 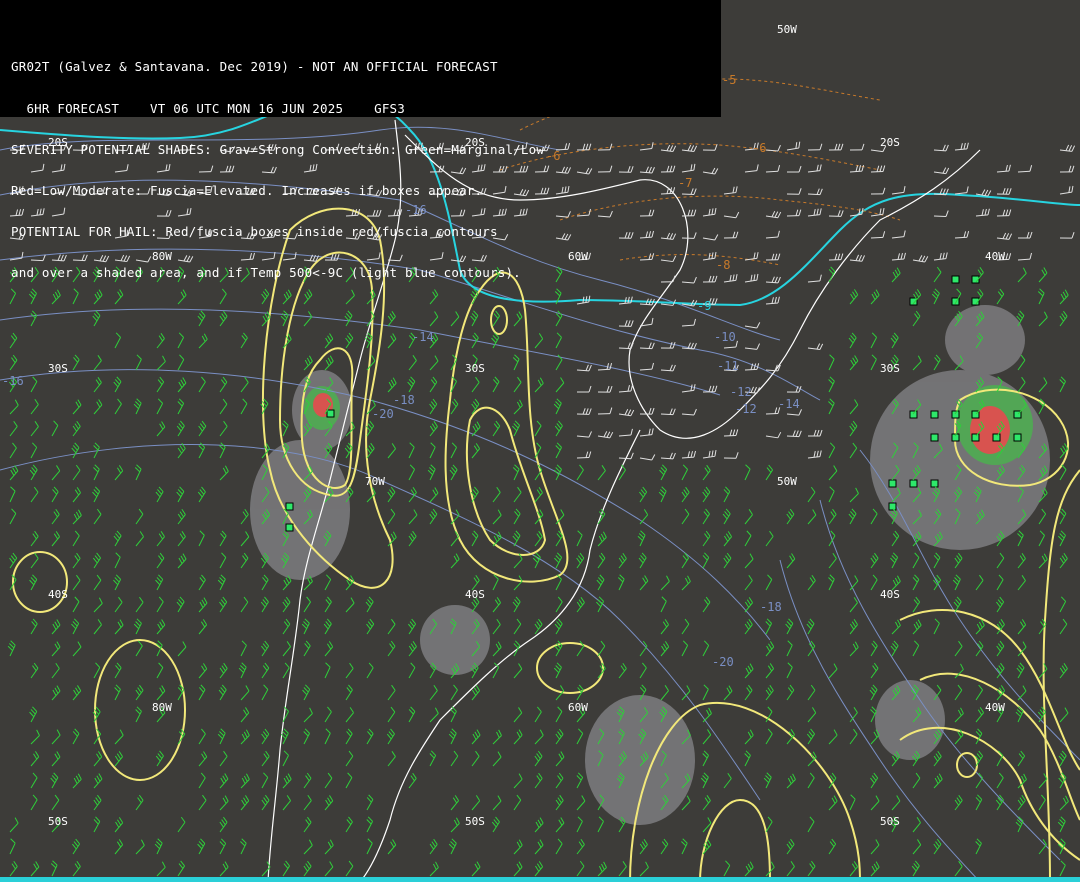 I want to click on lat-label: 20S, so click(x=890, y=142).